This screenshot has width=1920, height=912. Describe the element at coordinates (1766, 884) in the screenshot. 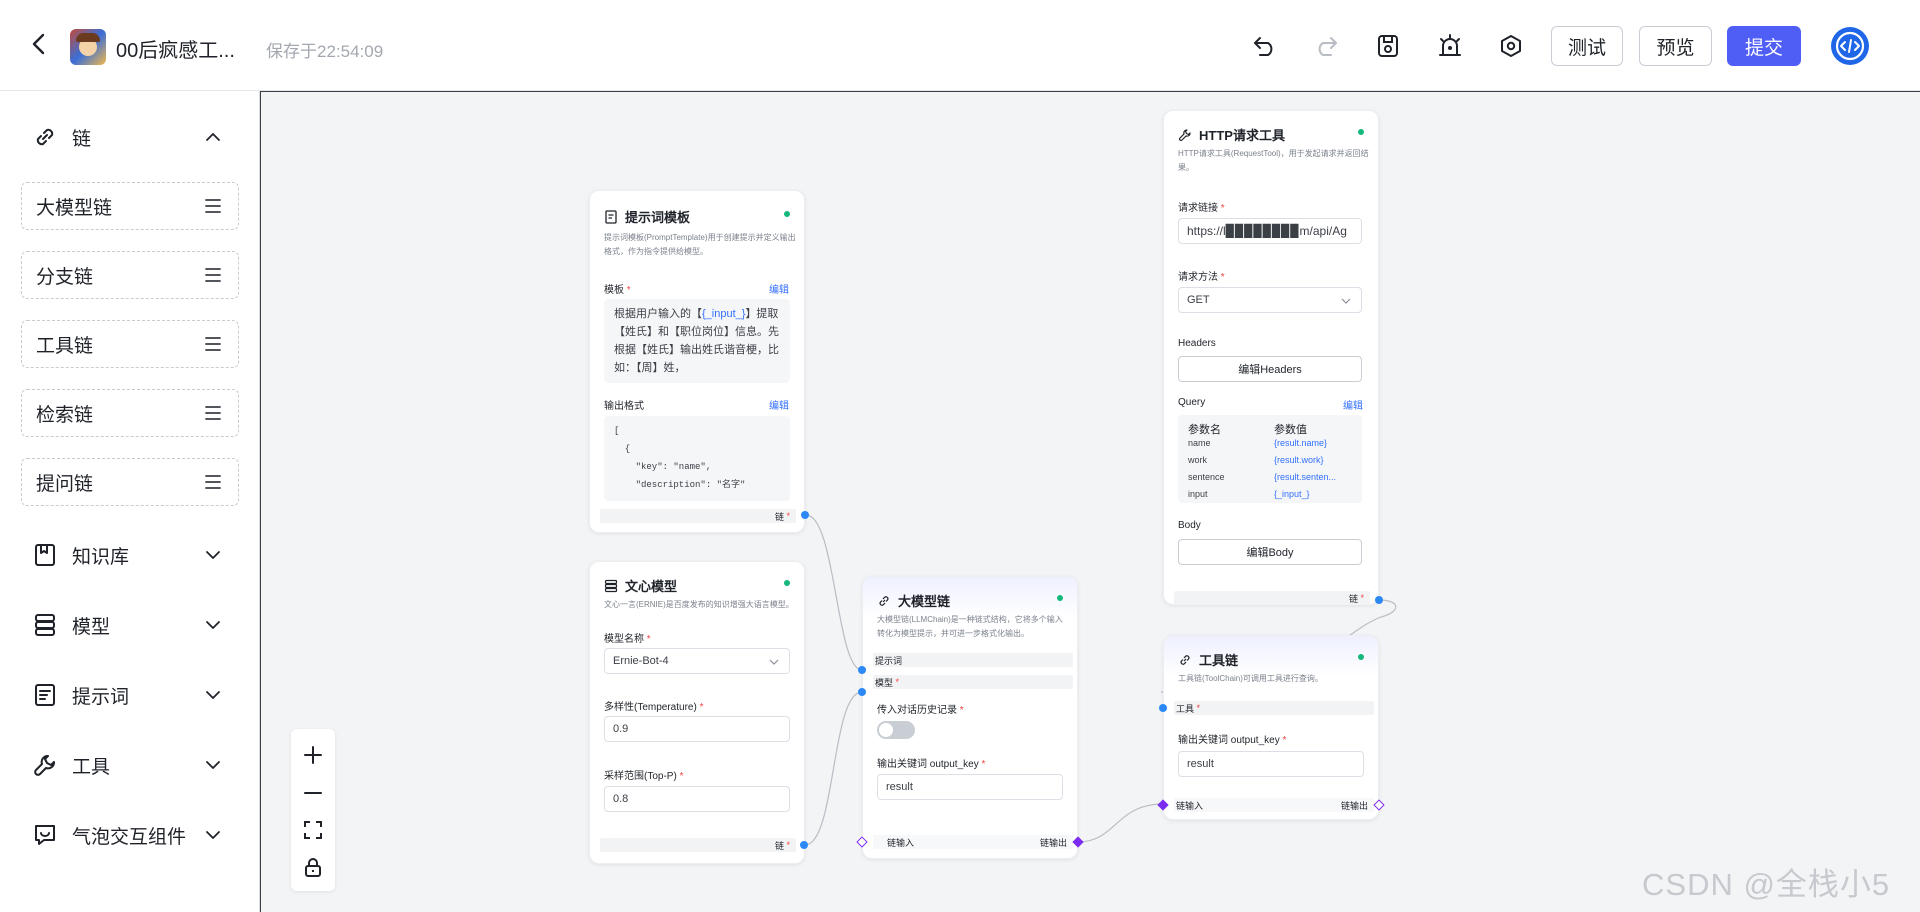

I see `watermark: CSDN @全栈小5` at that location.